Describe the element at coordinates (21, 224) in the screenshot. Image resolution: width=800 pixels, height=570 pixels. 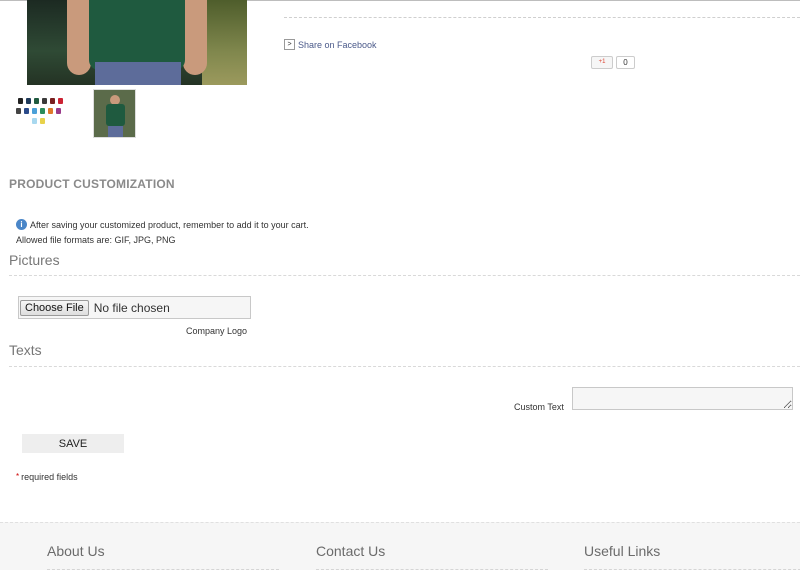
I see `info-icon: i` at that location.